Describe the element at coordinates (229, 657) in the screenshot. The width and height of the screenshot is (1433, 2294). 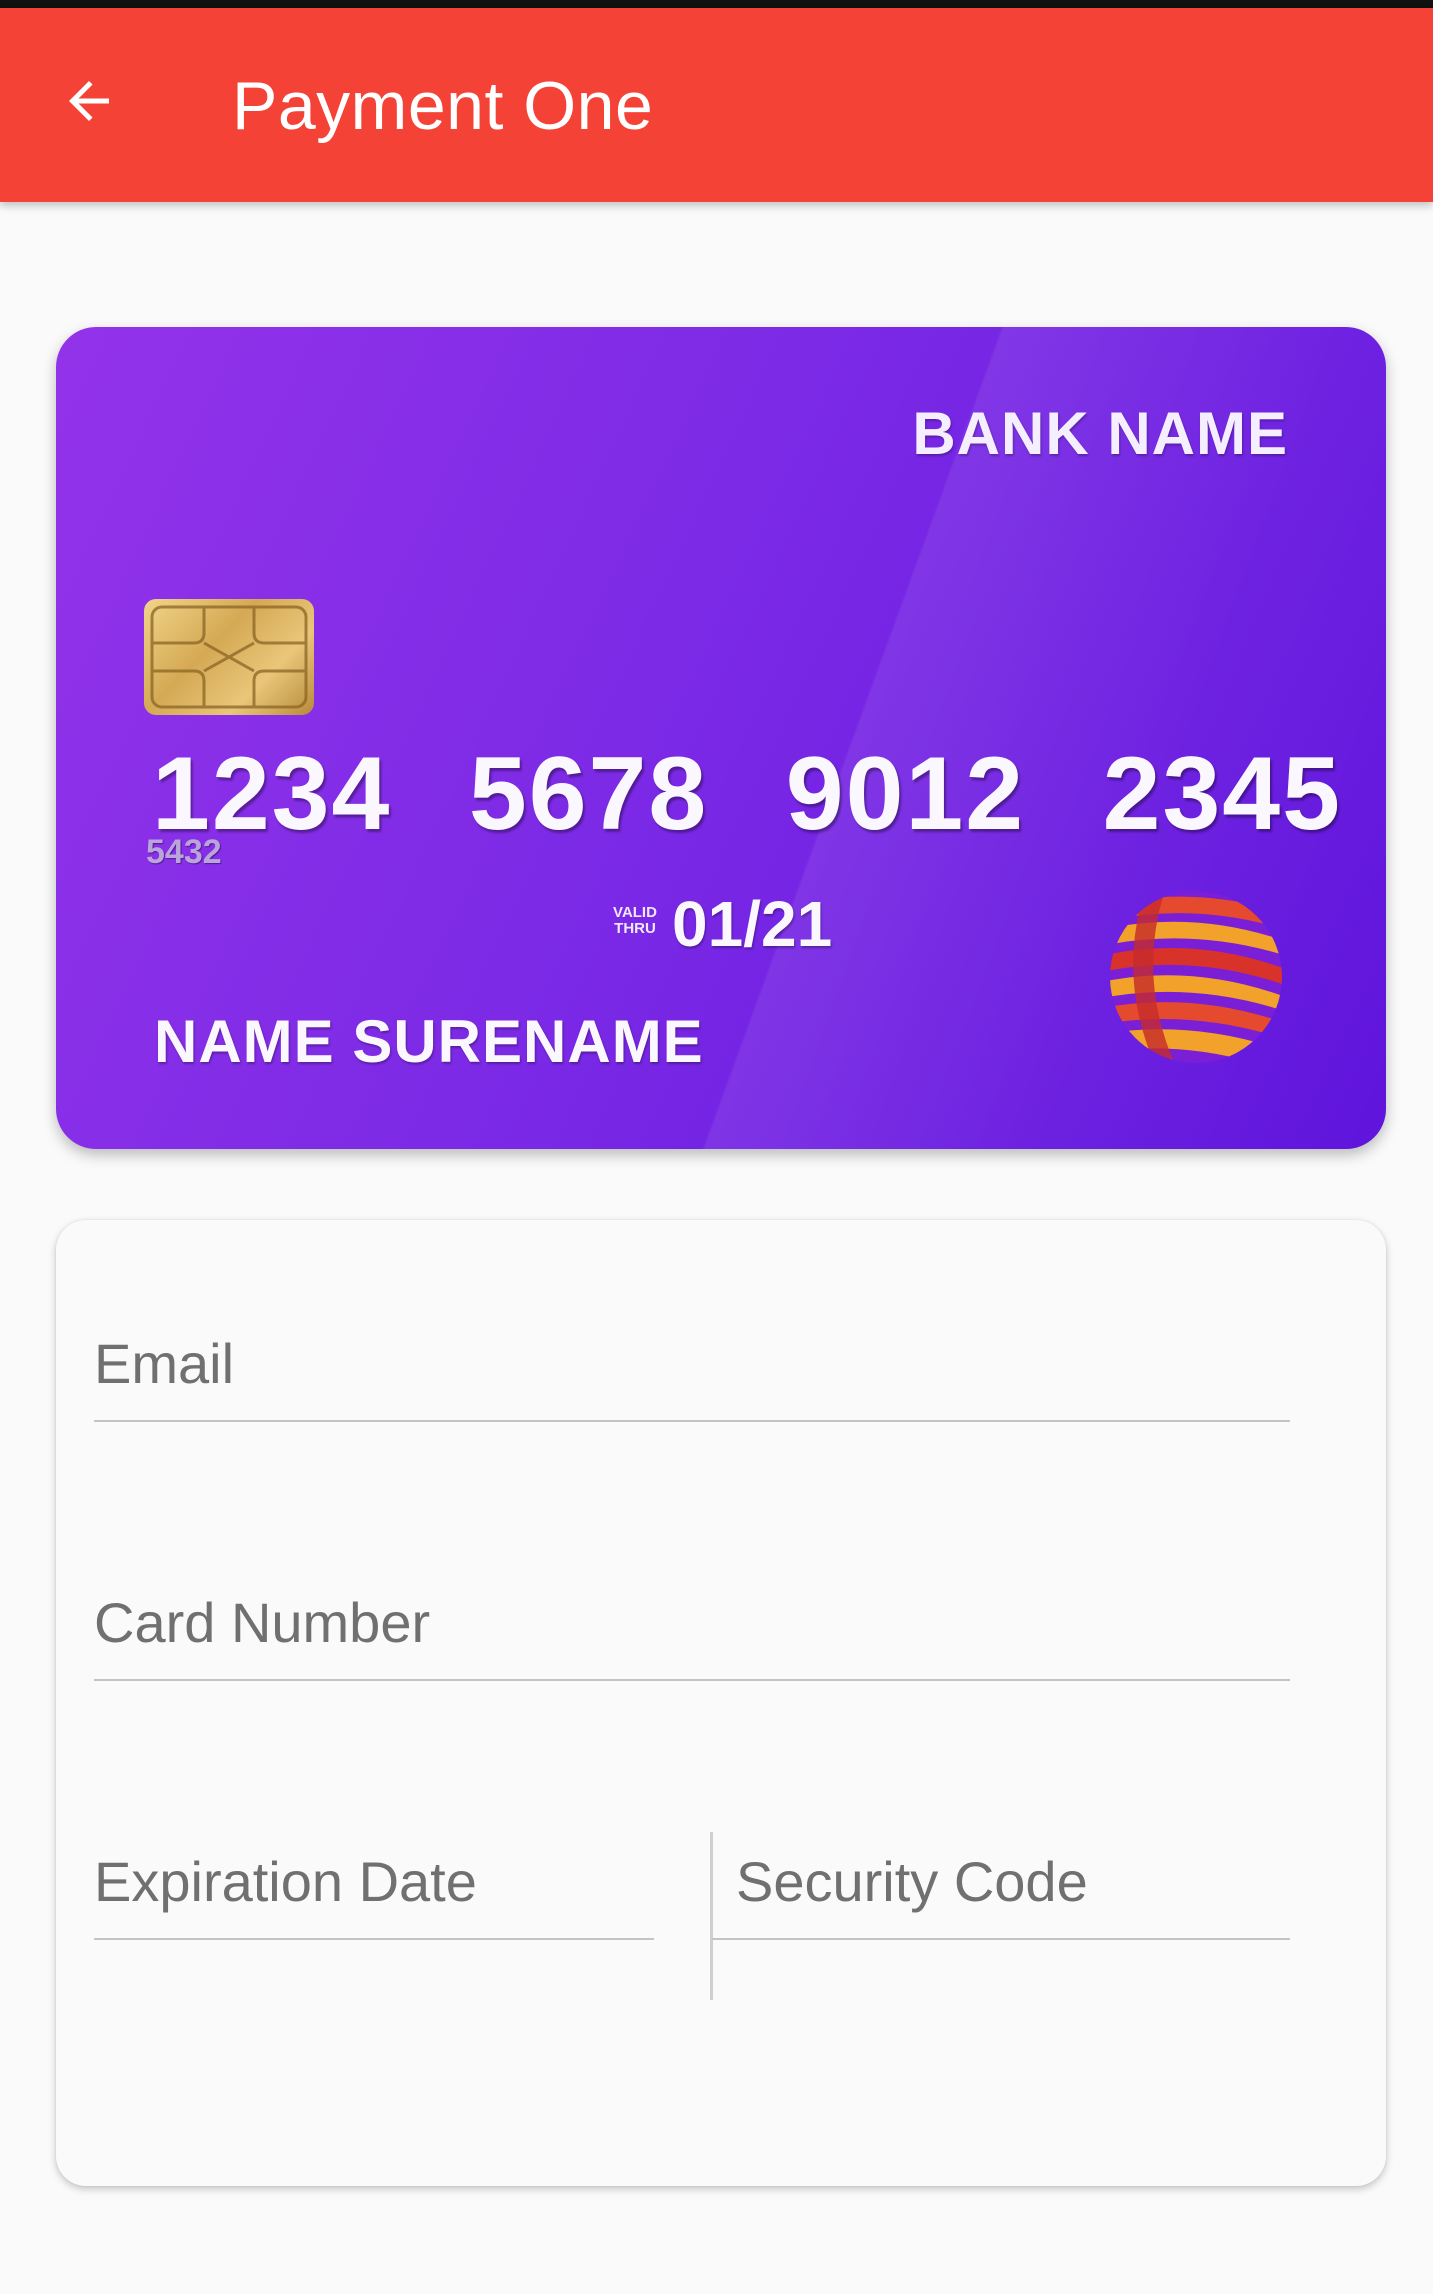
I see `chip-icon` at that location.